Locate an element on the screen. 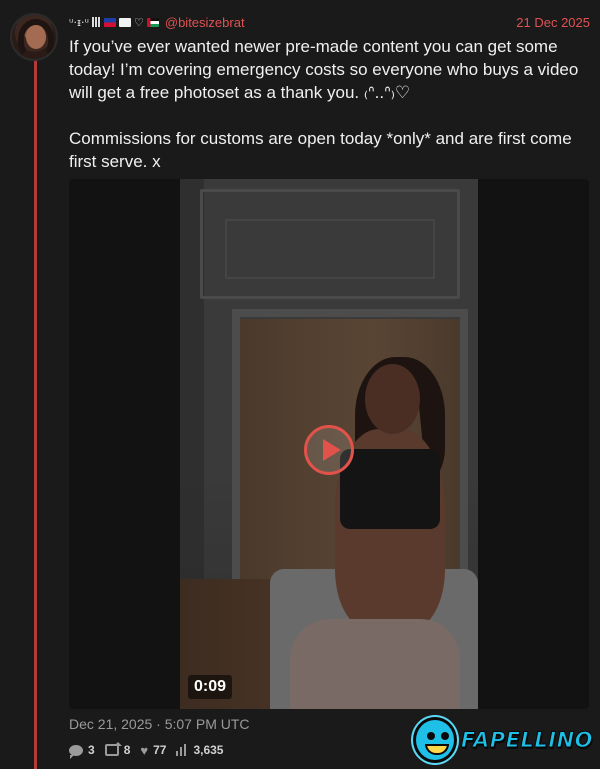 The image size is (600, 769). heart-icon: ♥ is located at coordinates (144, 750).